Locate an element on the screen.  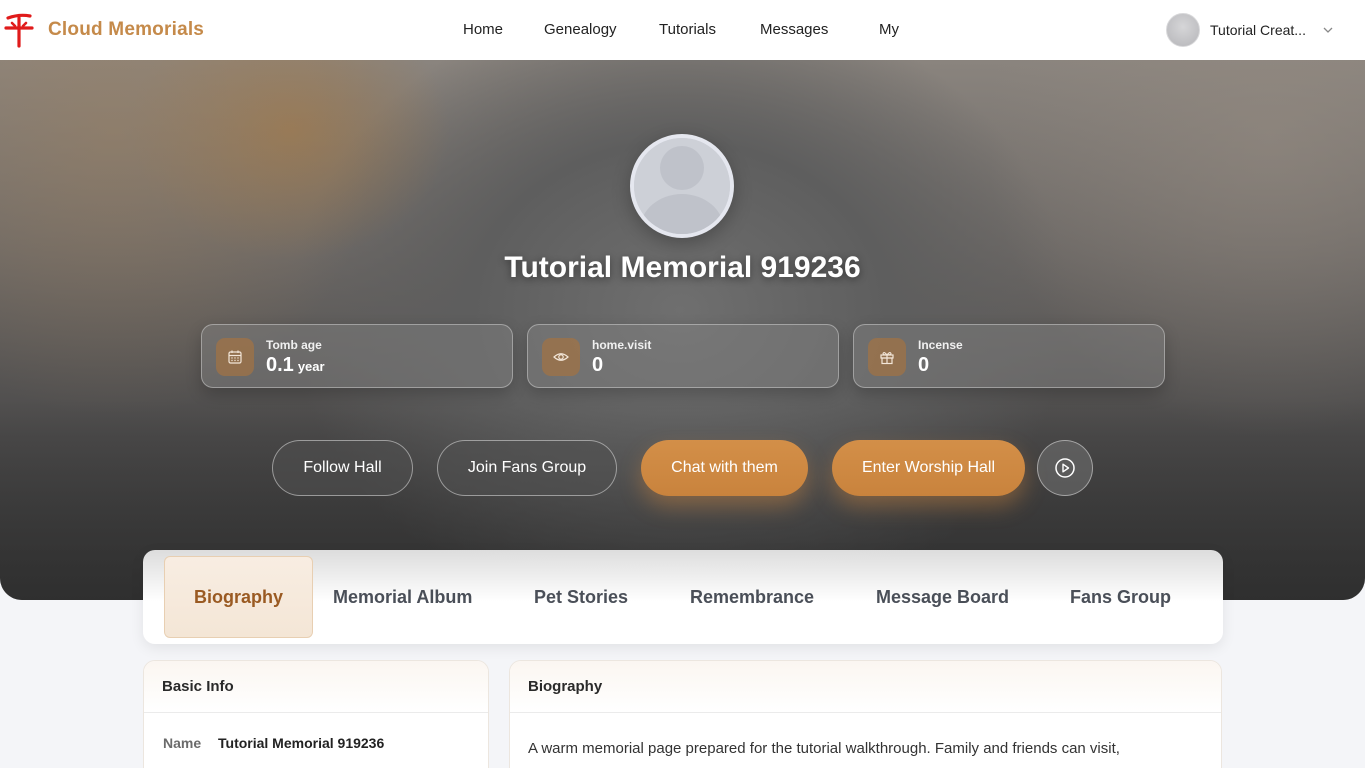
chat-with-them-button: Chat with them is located at coordinates (724, 468).